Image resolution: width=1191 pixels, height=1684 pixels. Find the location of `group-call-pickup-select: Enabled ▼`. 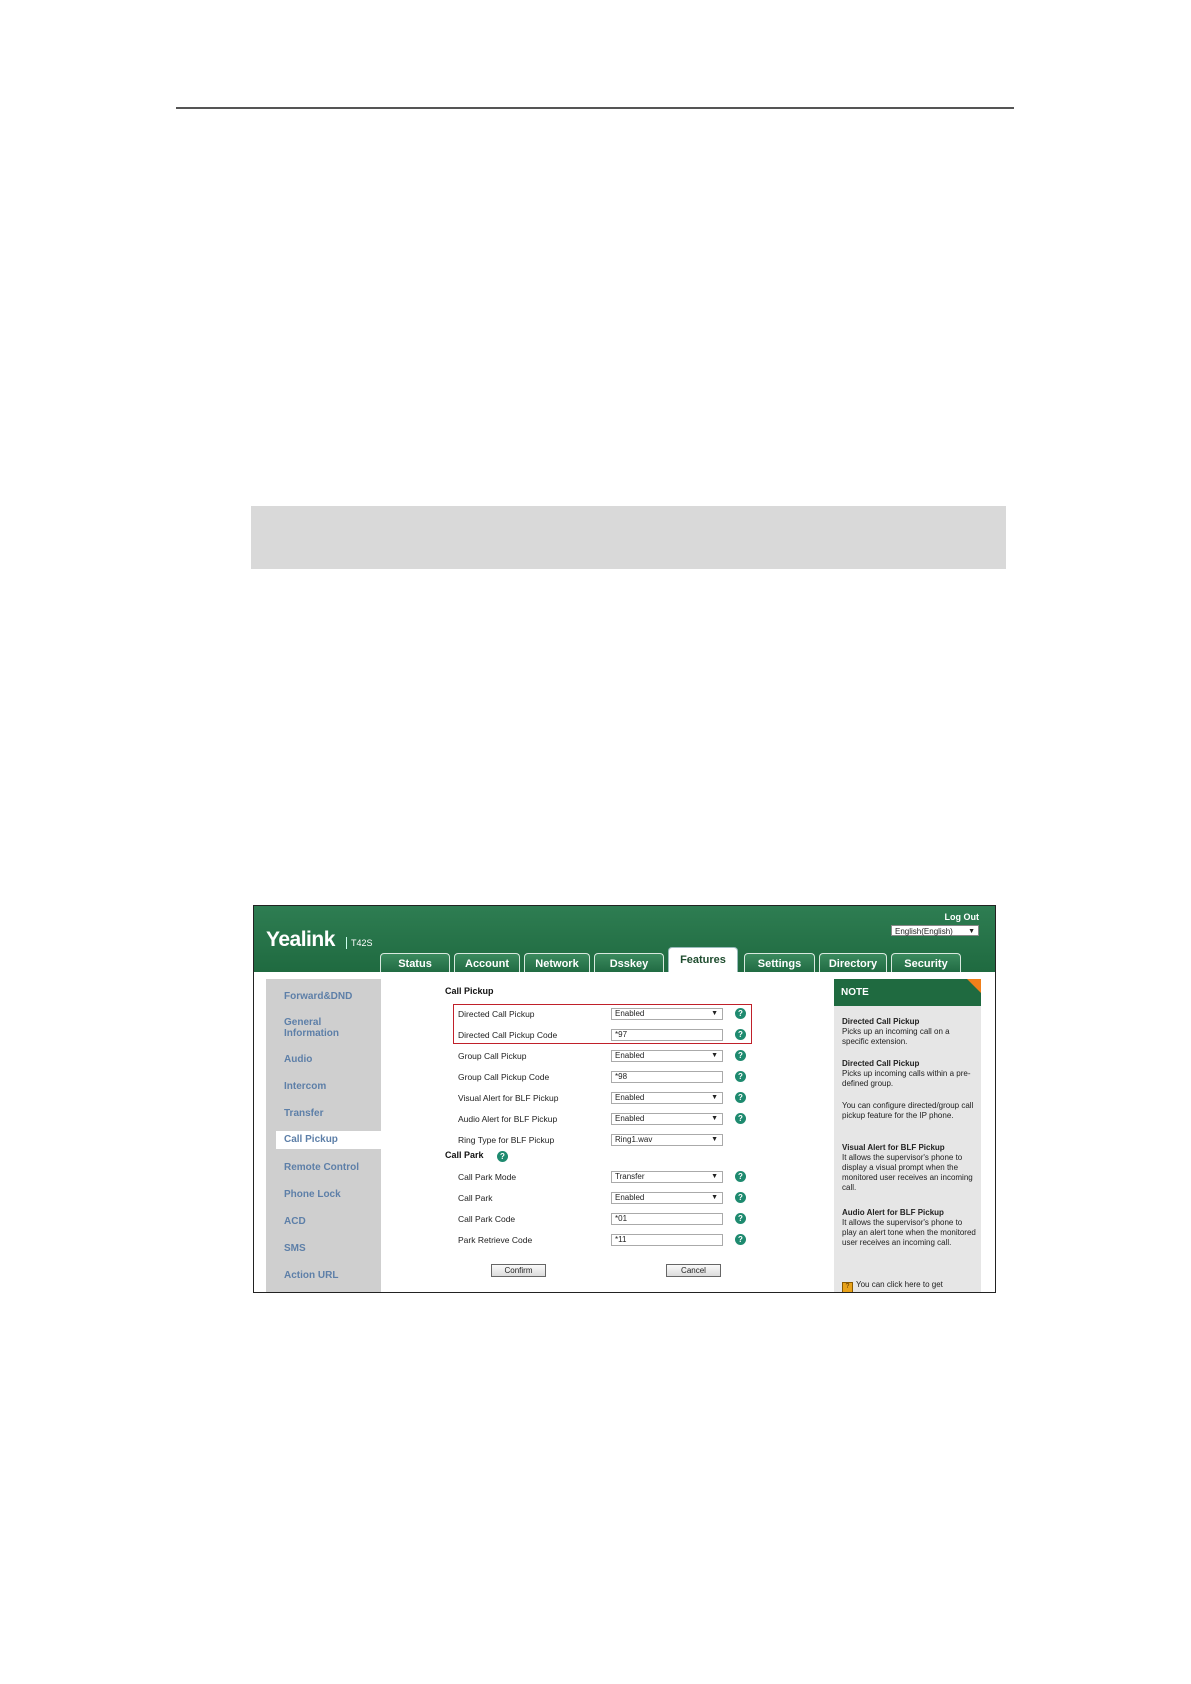

group-call-pickup-select: Enabled ▼ is located at coordinates (667, 1056).